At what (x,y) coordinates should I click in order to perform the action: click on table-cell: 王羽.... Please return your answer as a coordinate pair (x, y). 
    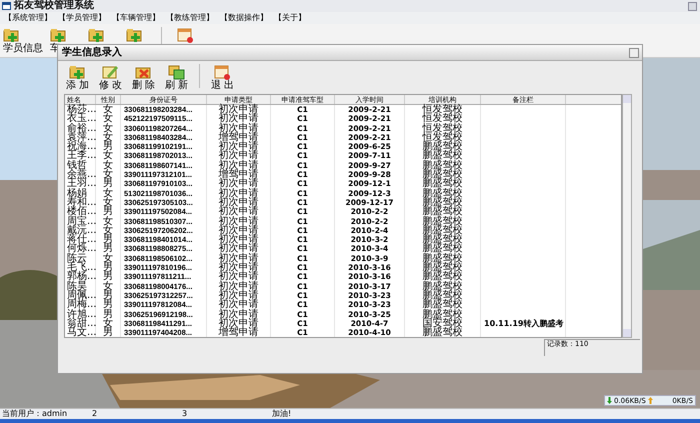
    Looking at the image, I should click on (80, 184).